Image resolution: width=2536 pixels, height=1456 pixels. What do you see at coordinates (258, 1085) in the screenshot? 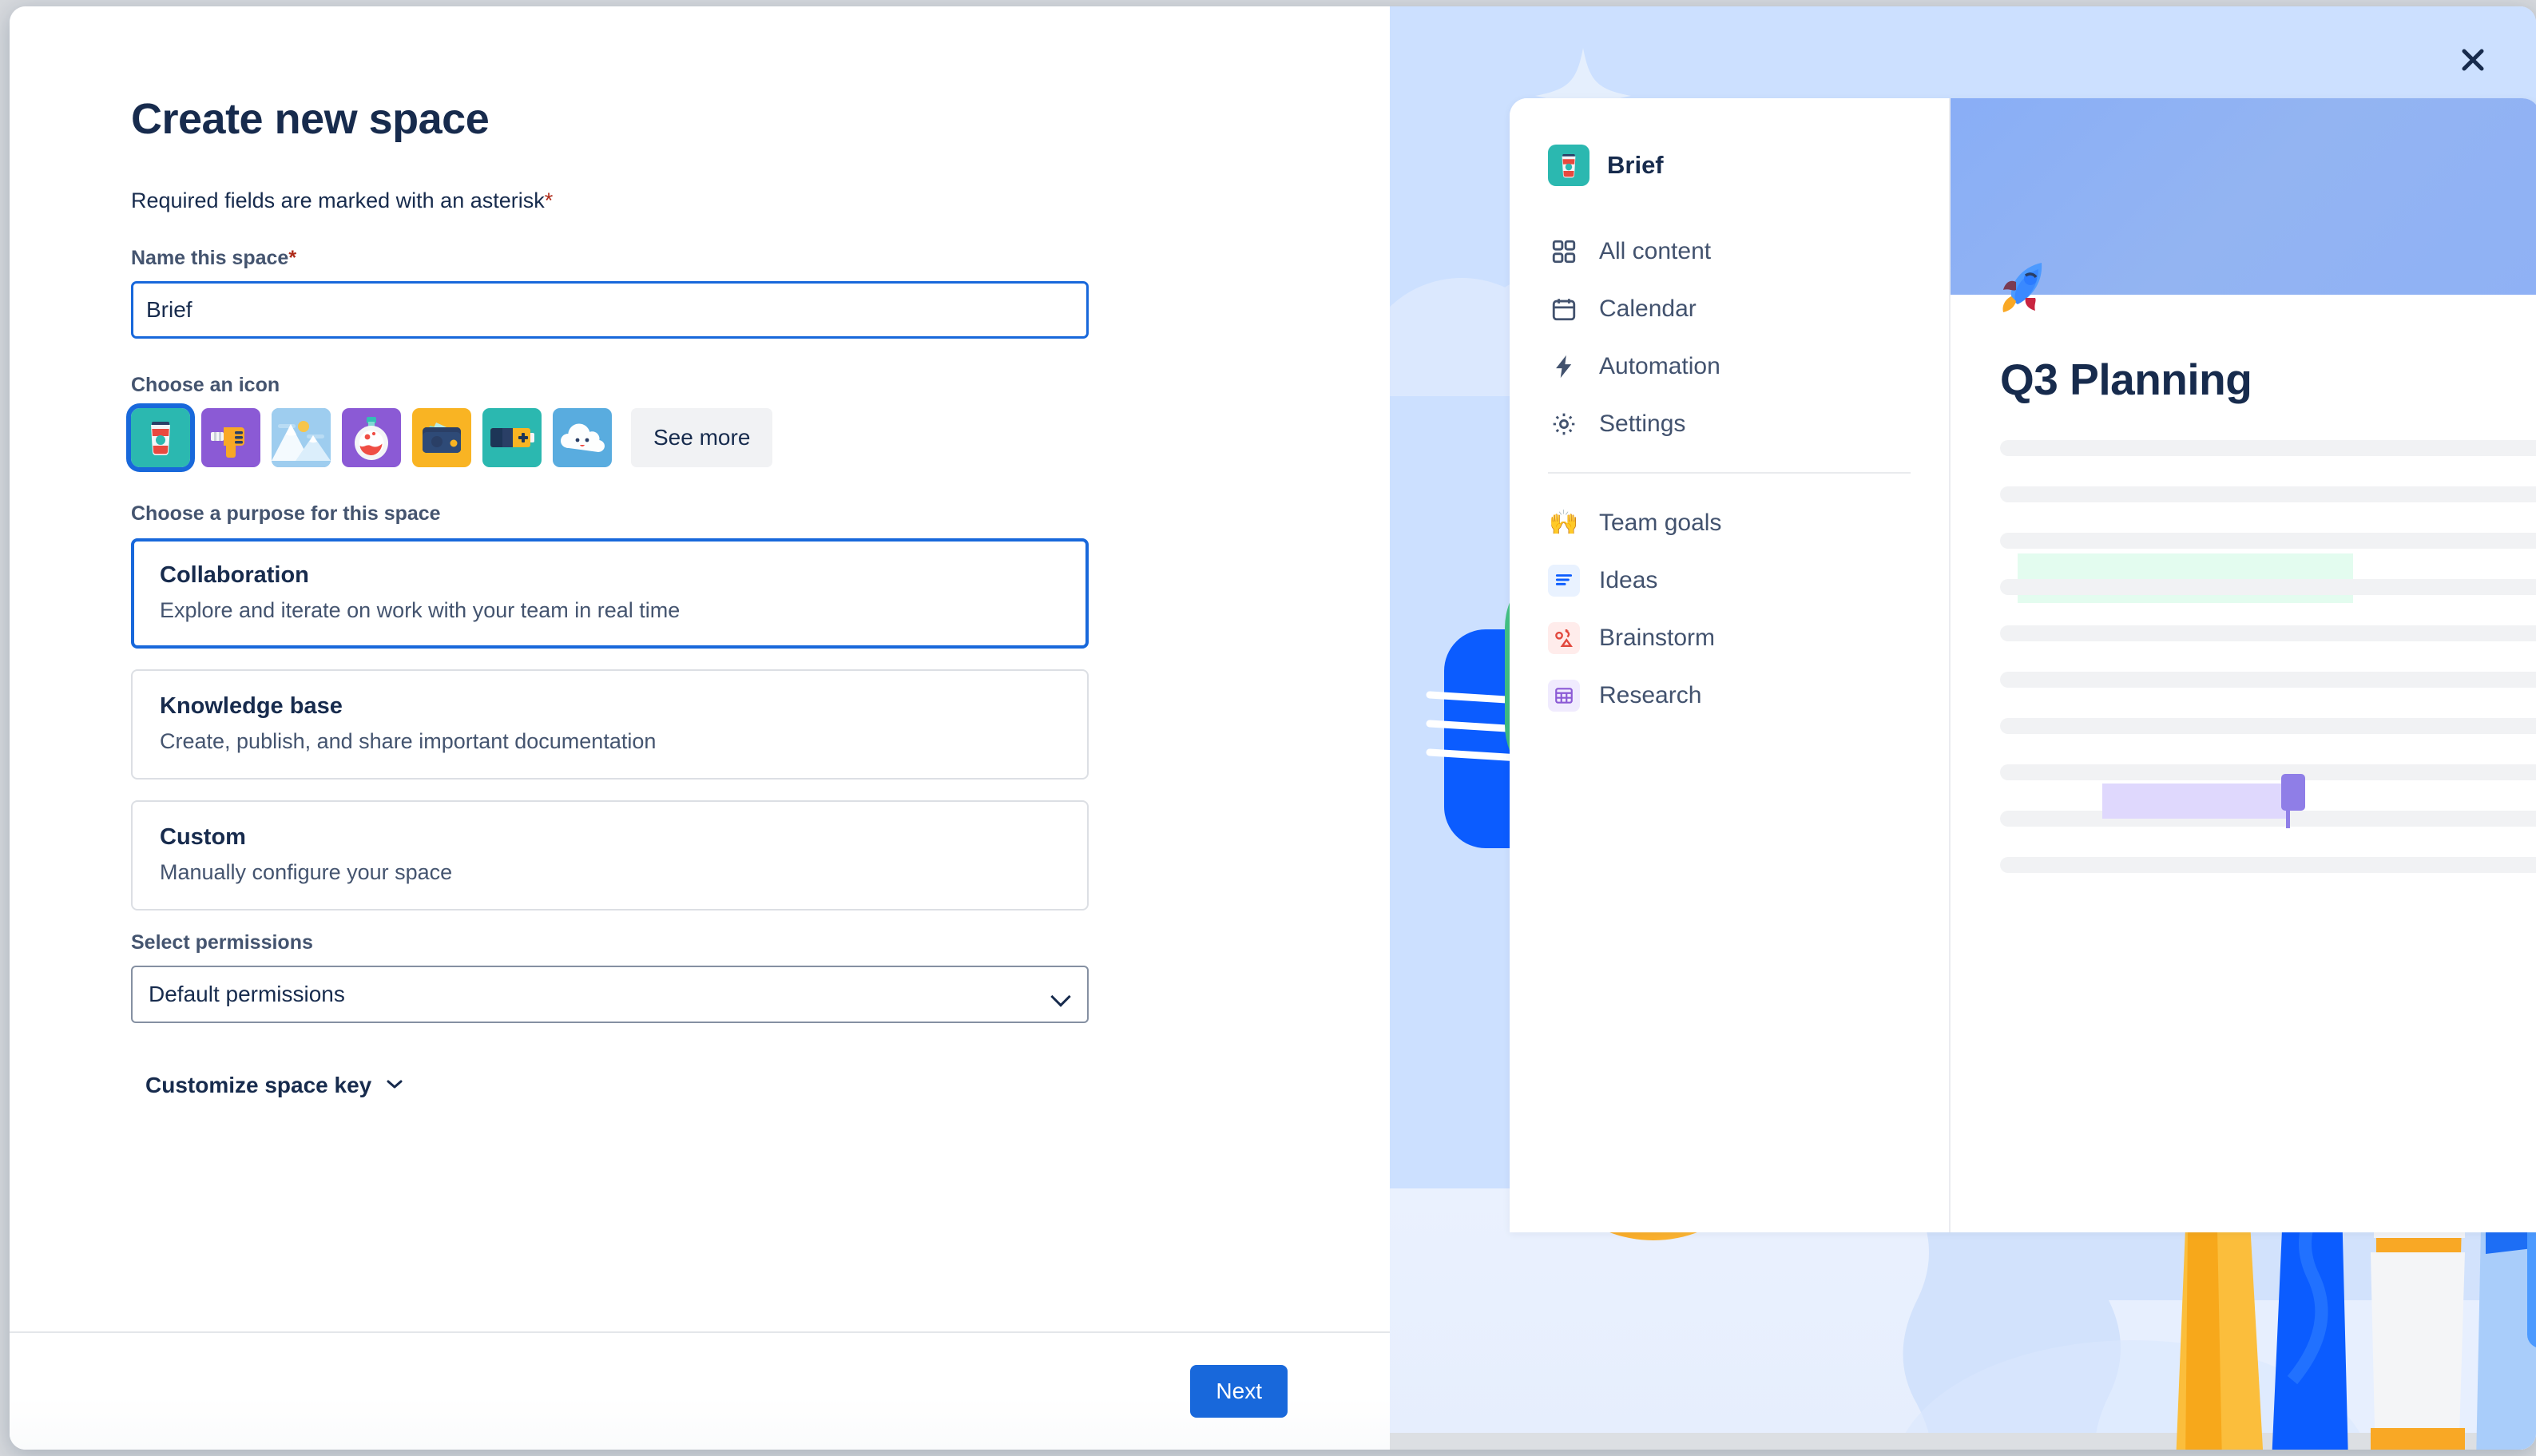
I see `customize-space-key-label: Customize space key` at bounding box center [258, 1085].